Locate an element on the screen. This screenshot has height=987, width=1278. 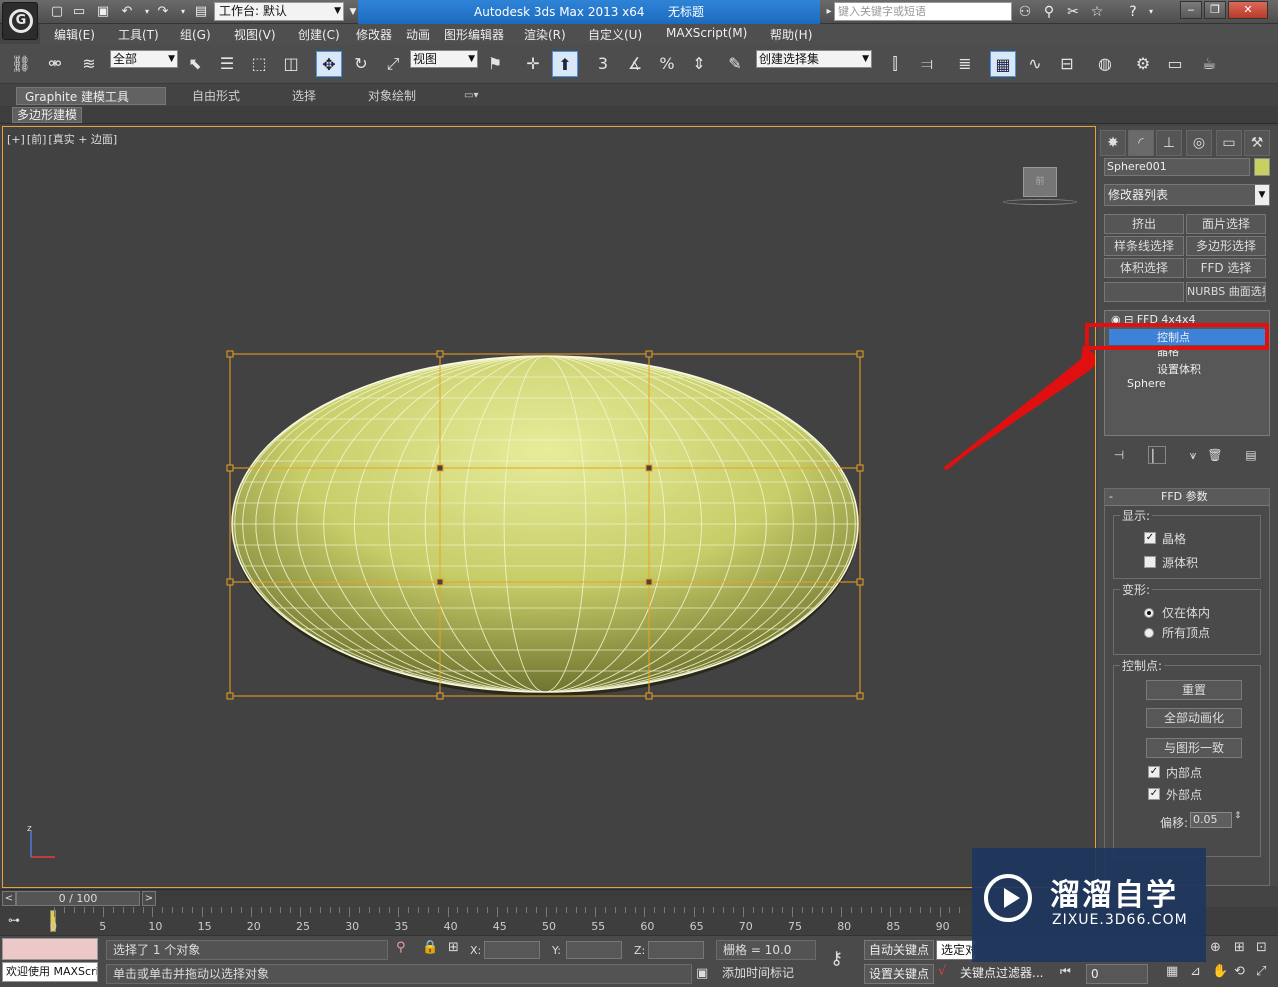
mod-nurbs-select-button: NURBS 曲面选择 is located at coordinates (1226, 292).